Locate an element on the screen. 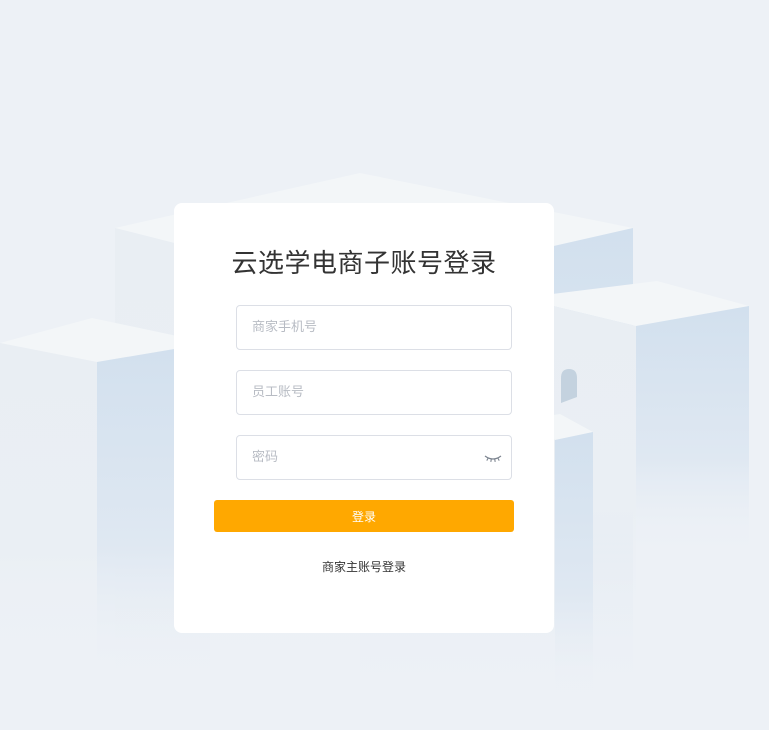  password-field is located at coordinates (374, 457).